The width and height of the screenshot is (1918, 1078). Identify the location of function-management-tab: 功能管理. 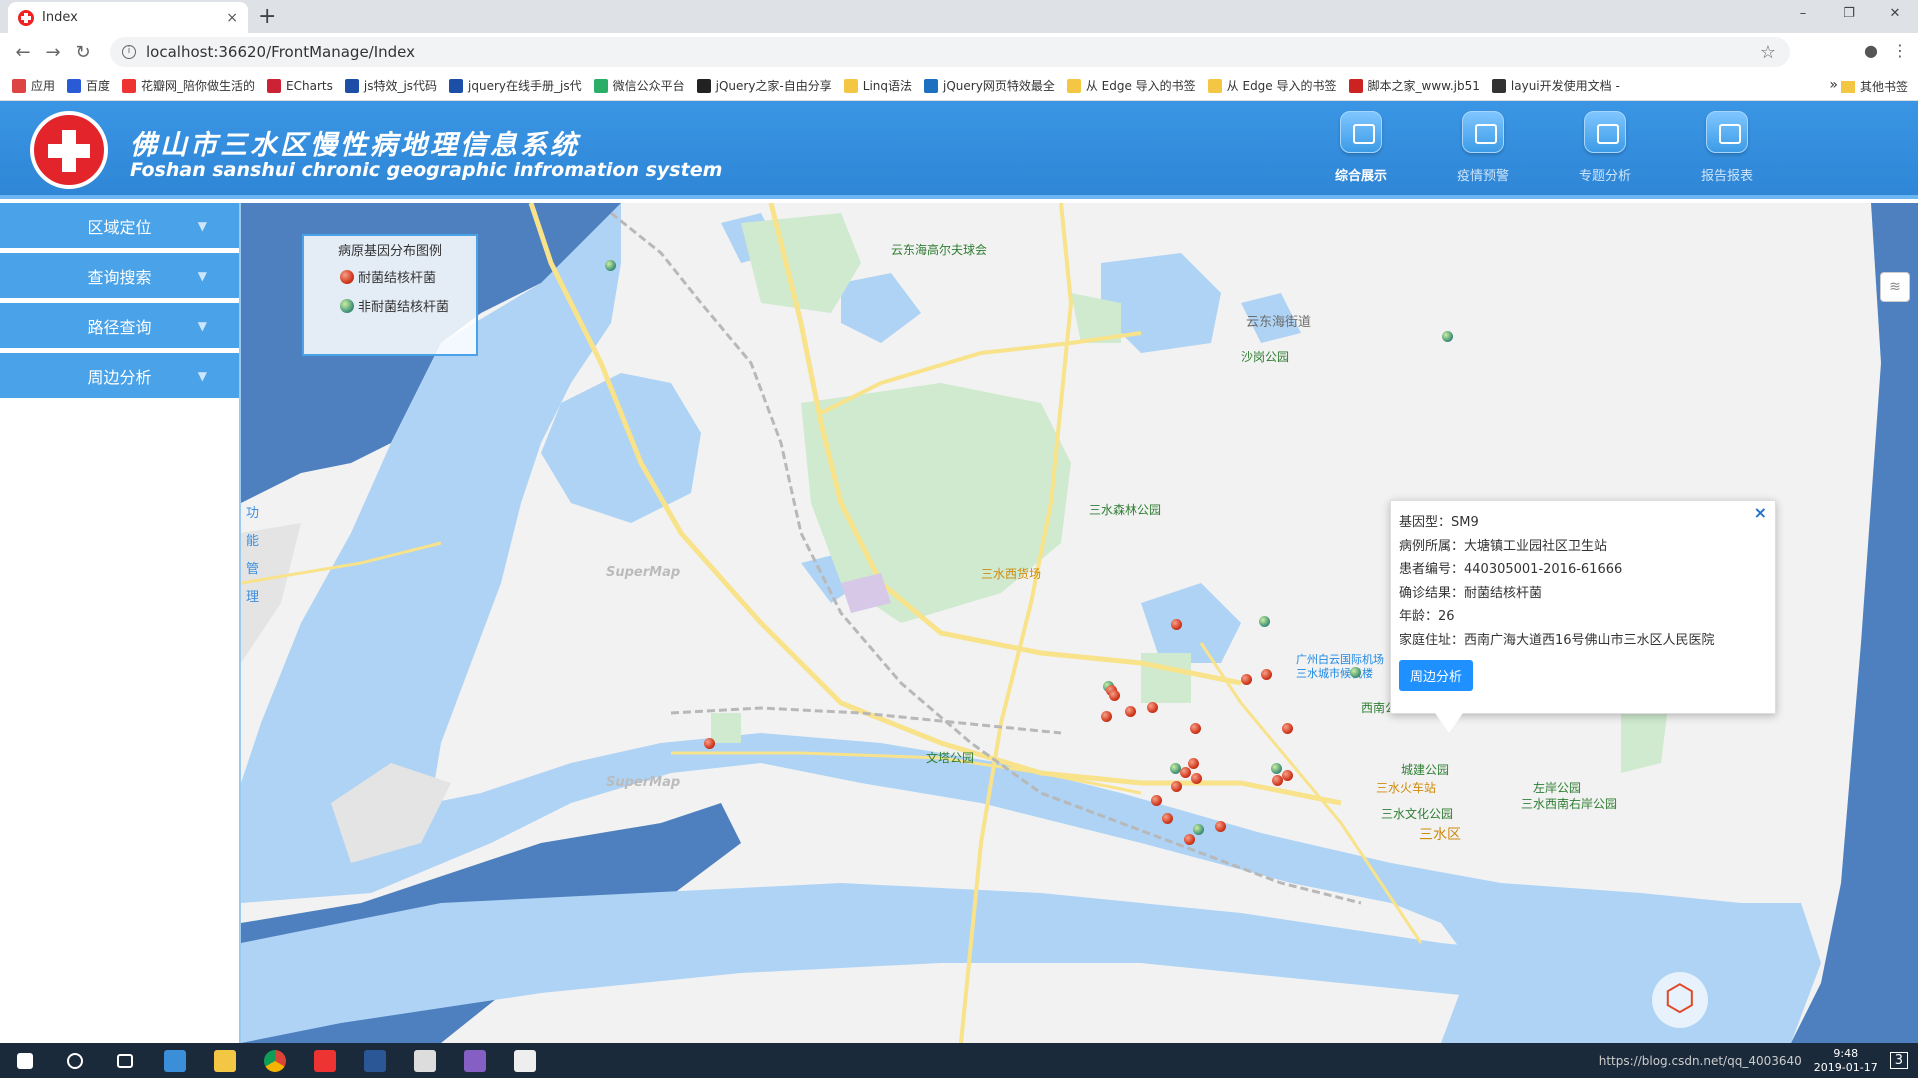
(254, 556).